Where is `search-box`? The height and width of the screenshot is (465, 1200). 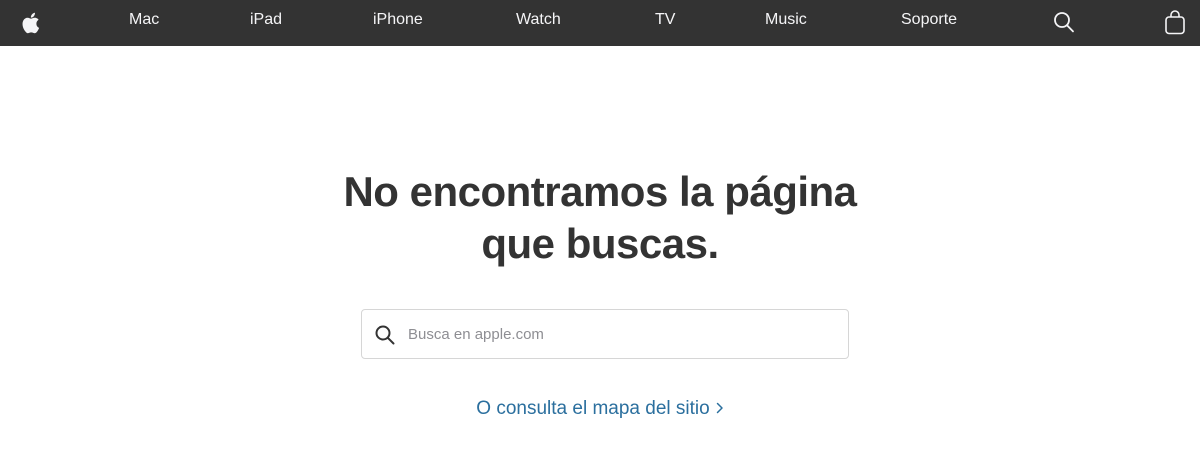 search-box is located at coordinates (605, 334).